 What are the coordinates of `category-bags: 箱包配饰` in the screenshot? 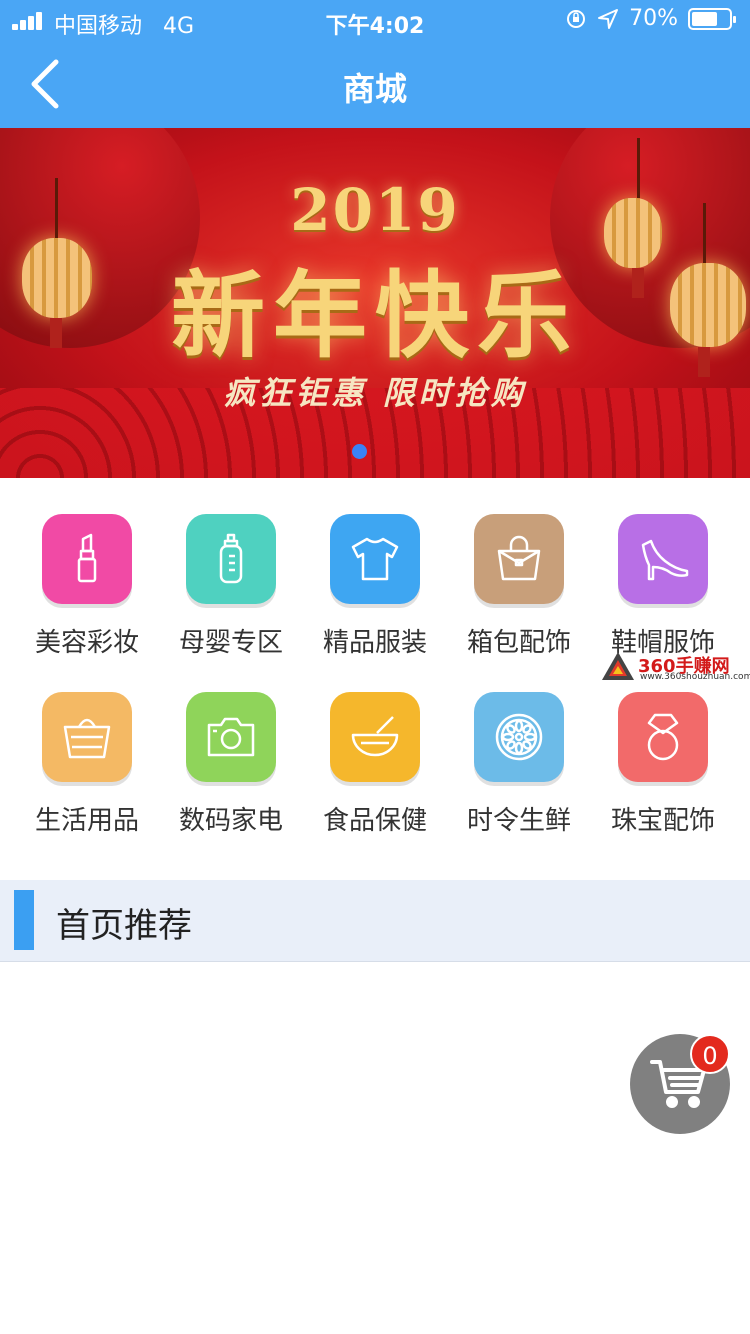 It's located at (521, 568).